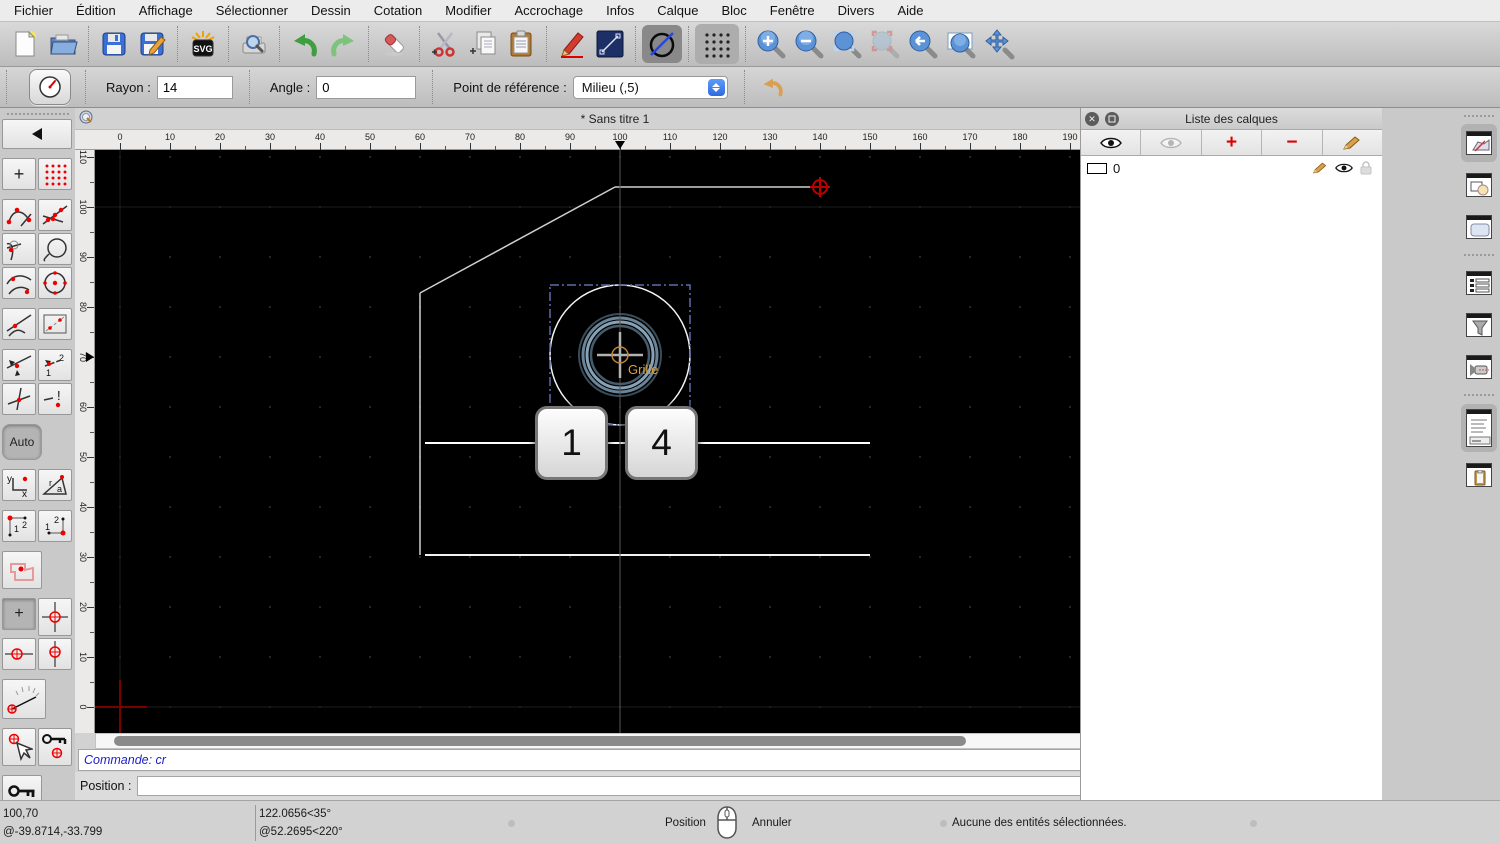  What do you see at coordinates (394, 44) in the screenshot?
I see `eraser-button` at bounding box center [394, 44].